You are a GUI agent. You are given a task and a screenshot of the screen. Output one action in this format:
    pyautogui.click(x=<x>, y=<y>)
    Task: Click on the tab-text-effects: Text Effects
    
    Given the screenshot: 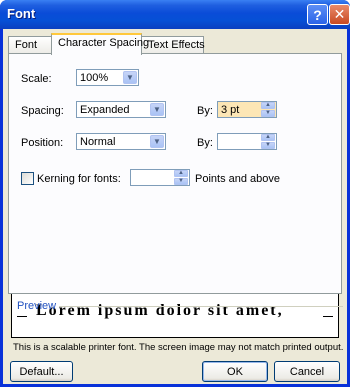 What is the action you would take?
    pyautogui.click(x=173, y=45)
    